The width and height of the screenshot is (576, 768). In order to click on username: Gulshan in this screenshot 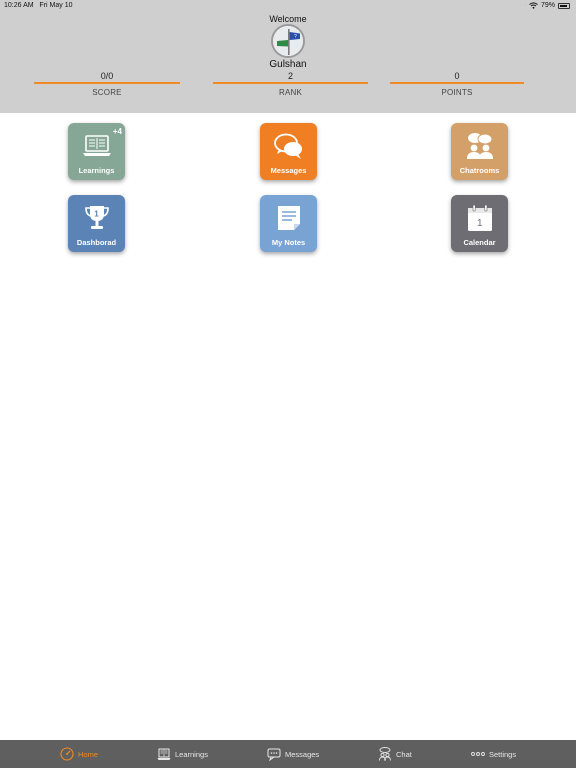, I will do `click(288, 64)`.